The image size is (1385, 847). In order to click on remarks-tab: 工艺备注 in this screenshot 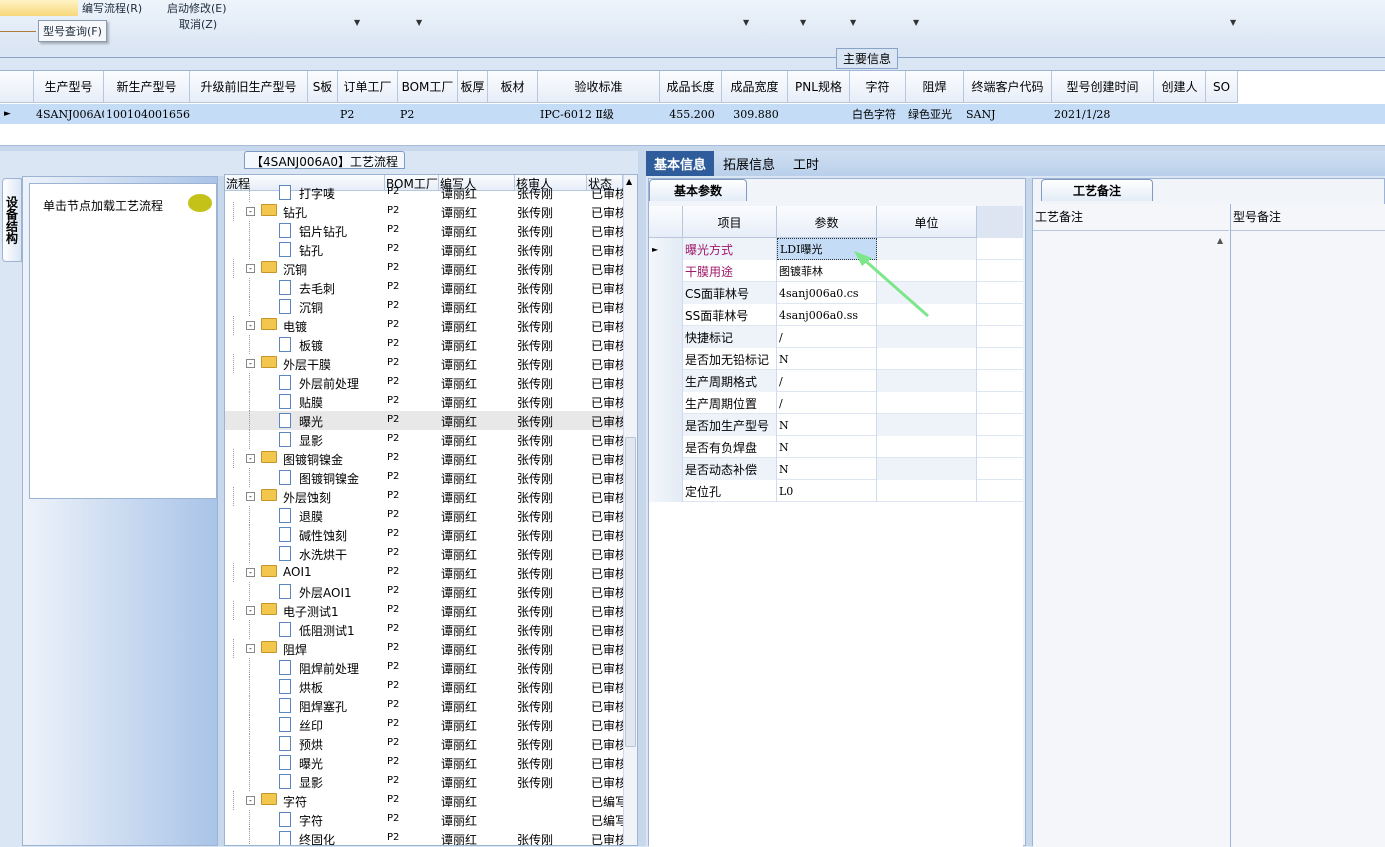, I will do `click(1097, 190)`.